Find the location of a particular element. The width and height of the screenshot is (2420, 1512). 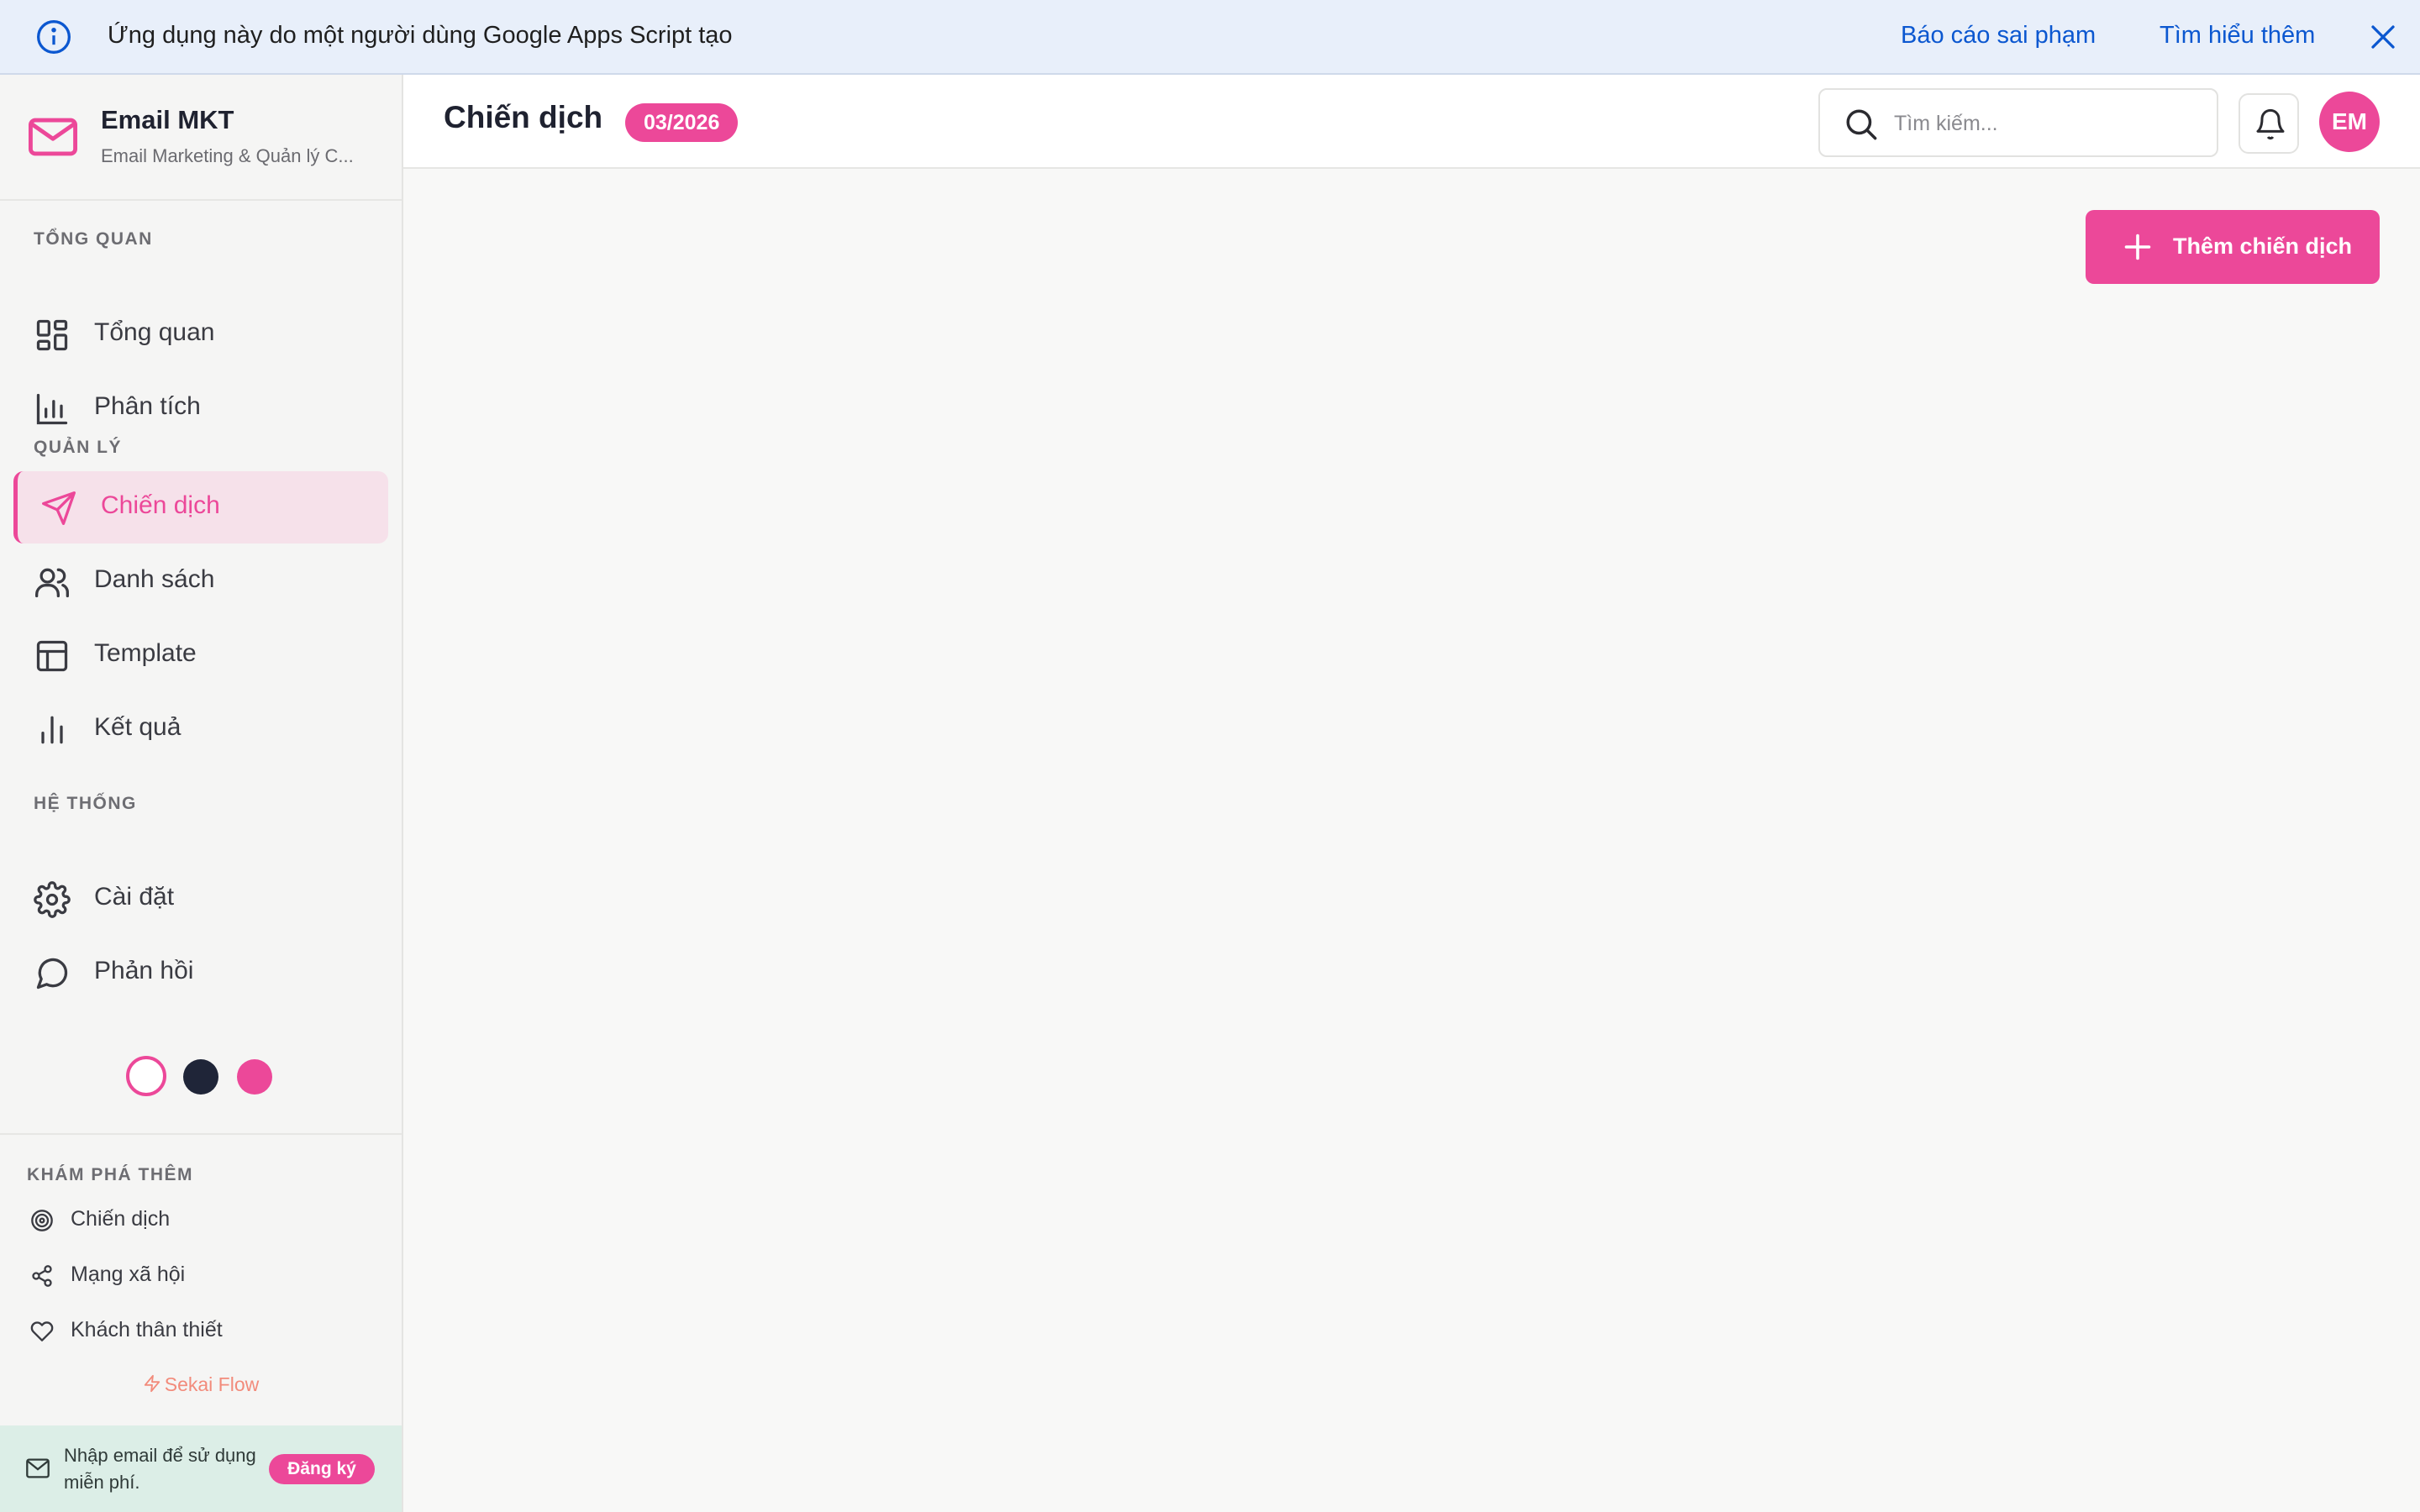

bar-chart-icon is located at coordinates (52, 730).